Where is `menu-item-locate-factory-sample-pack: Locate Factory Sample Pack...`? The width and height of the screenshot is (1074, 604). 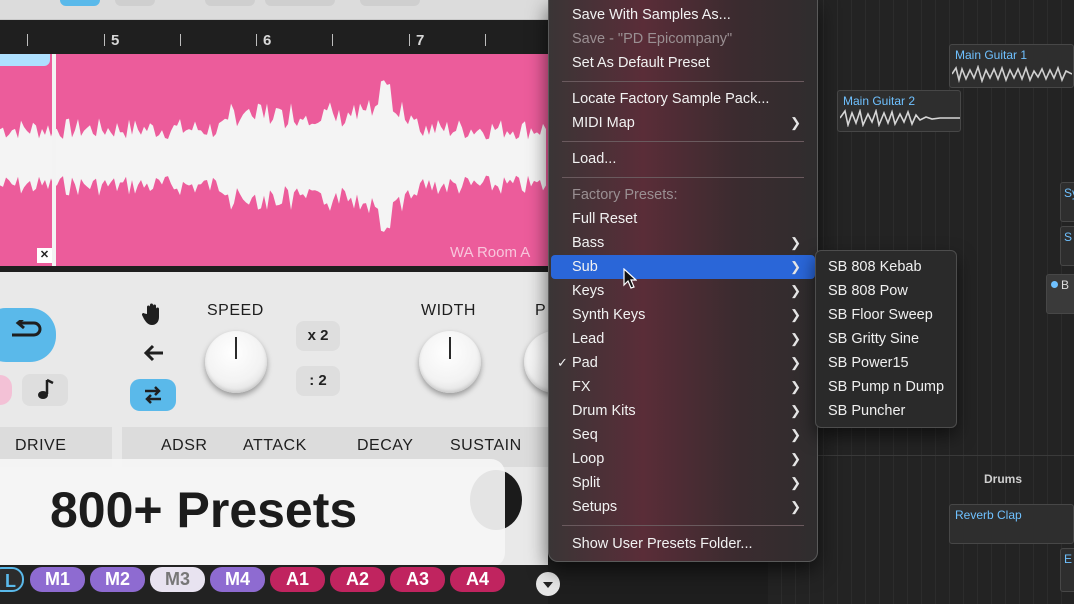 menu-item-locate-factory-sample-pack: Locate Factory Sample Pack... is located at coordinates (683, 99).